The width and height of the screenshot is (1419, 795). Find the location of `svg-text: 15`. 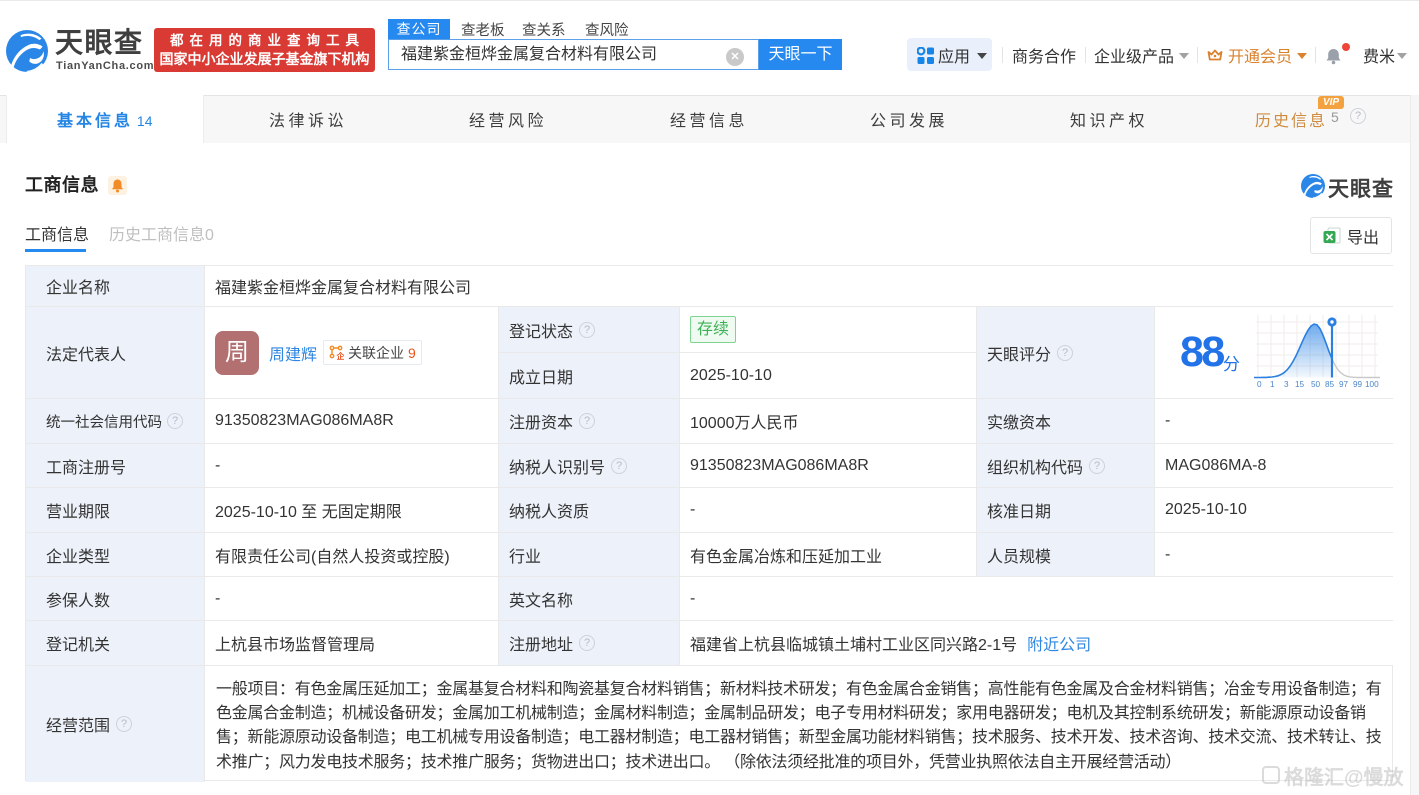

svg-text: 15 is located at coordinates (1300, 384).